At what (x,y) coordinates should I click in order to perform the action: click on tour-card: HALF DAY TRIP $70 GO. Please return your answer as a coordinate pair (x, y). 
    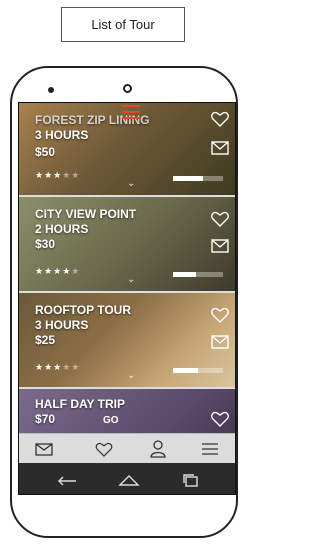
    Looking at the image, I should click on (127, 411).